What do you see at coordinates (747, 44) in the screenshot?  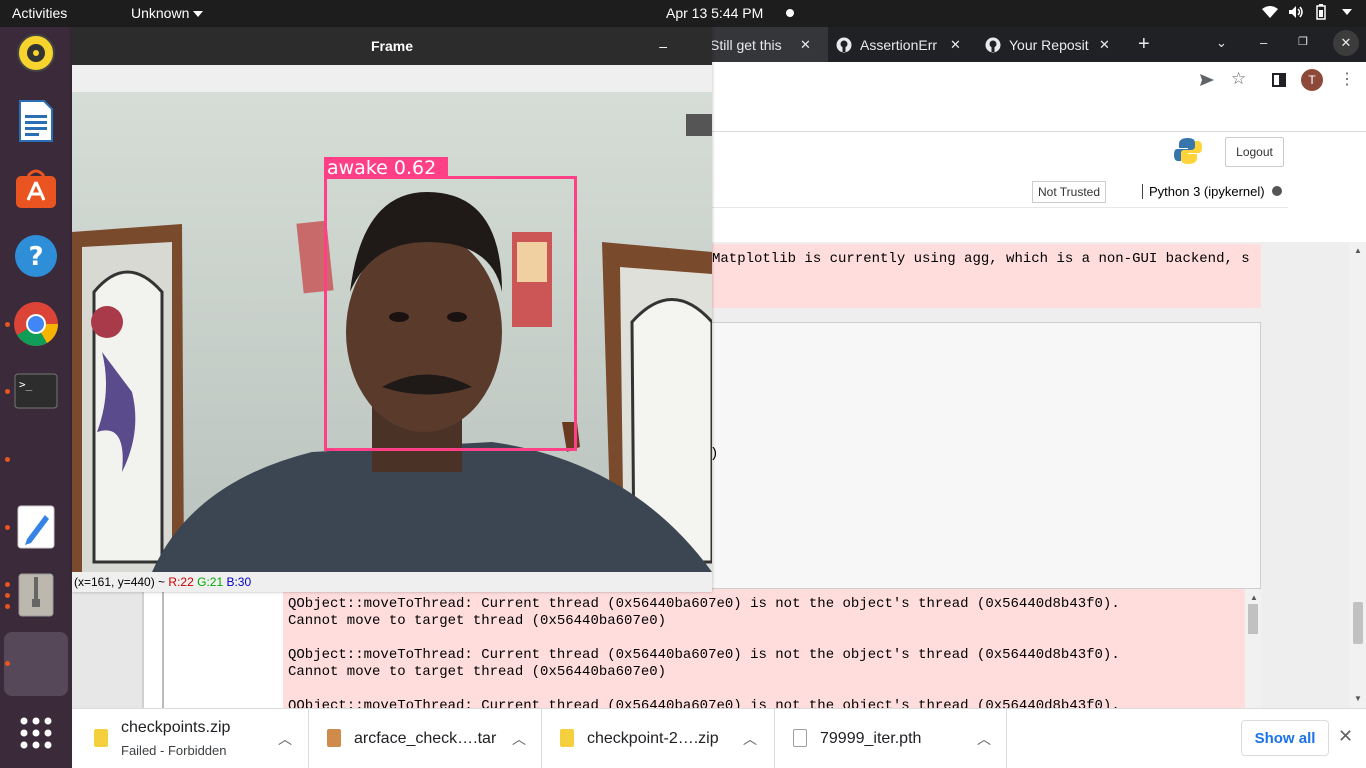 I see `tab-title: Still get this` at bounding box center [747, 44].